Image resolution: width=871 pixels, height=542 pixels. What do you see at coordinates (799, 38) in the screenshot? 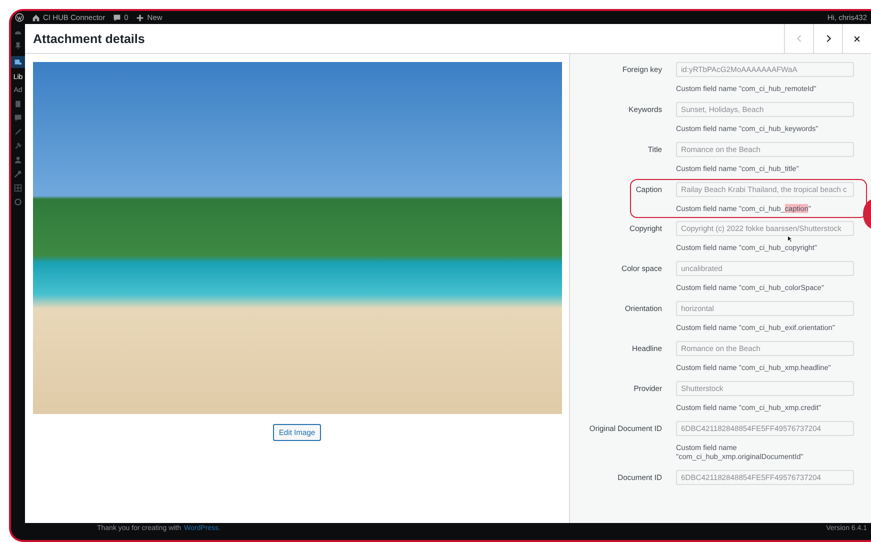
I see `previous-icon` at bounding box center [799, 38].